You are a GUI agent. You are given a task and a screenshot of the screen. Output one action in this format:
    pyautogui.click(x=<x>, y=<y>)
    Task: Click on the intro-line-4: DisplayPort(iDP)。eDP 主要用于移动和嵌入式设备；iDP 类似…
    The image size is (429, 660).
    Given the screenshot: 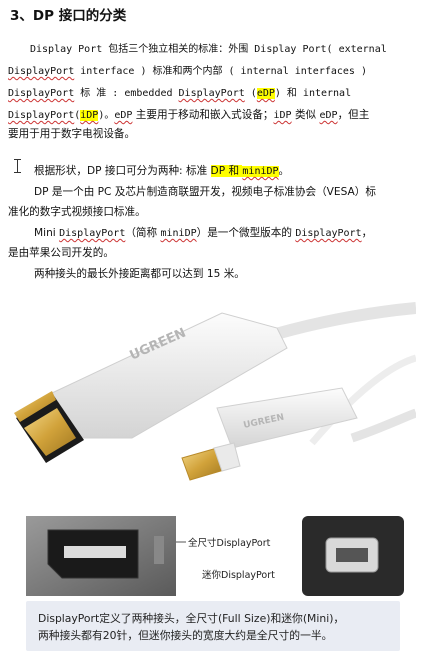 What is the action you would take?
    pyautogui.click(x=214, y=116)
    